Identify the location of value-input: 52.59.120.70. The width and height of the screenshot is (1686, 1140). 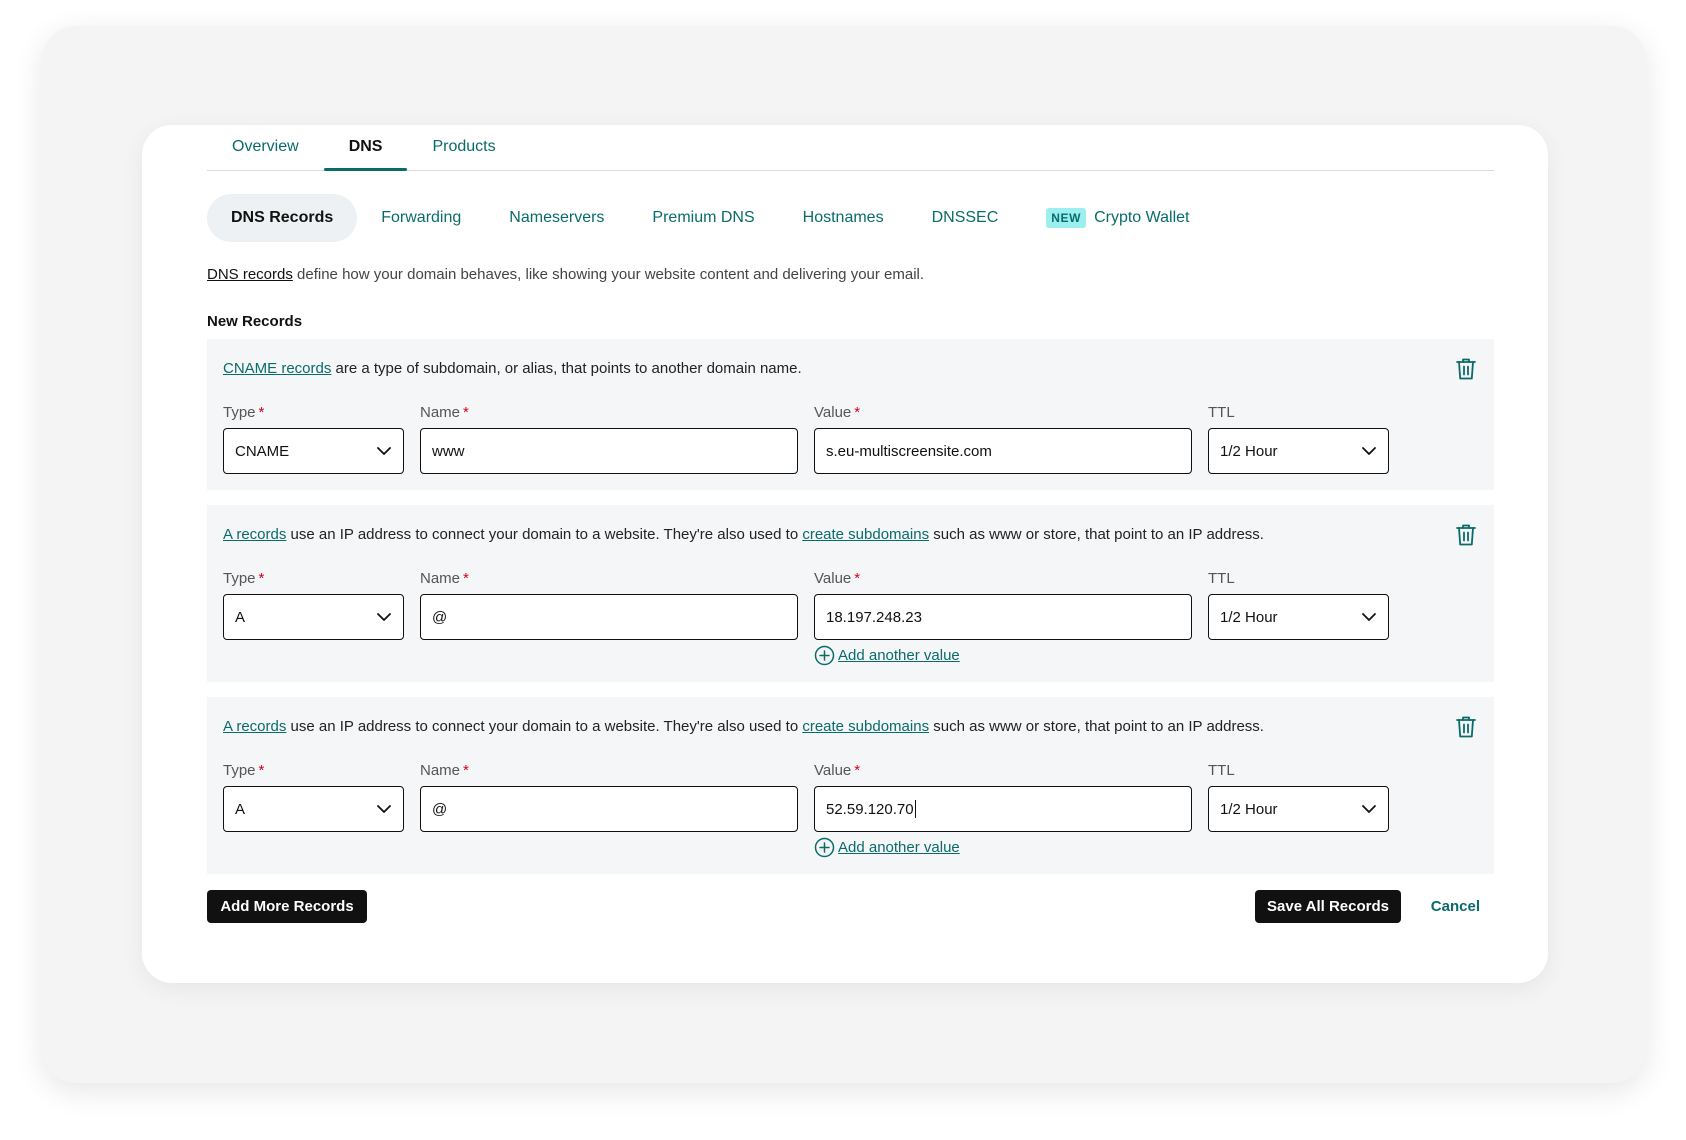
(1003, 809).